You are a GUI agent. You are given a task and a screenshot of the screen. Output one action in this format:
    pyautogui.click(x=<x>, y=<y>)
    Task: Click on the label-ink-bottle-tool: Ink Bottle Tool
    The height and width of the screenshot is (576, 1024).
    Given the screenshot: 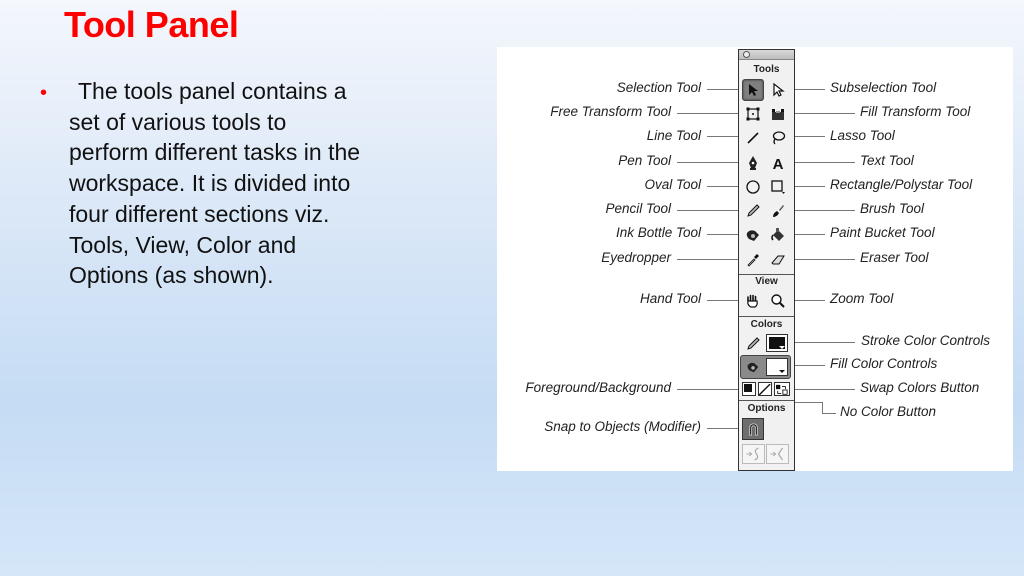 What is the action you would take?
    pyautogui.click(x=658, y=232)
    